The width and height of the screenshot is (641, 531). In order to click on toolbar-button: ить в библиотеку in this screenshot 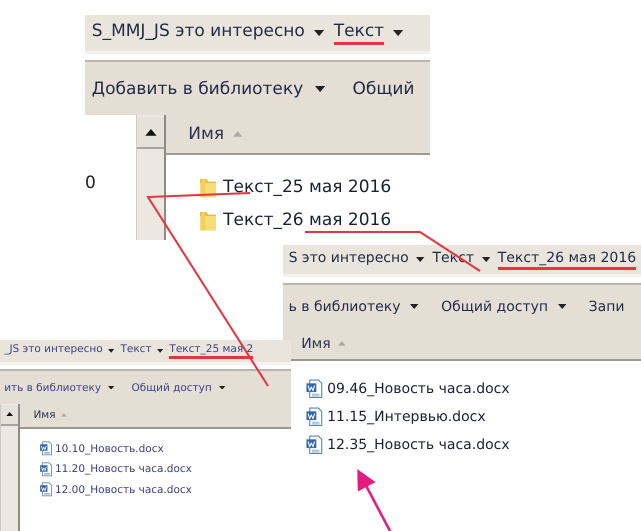, I will do `click(59, 388)`.